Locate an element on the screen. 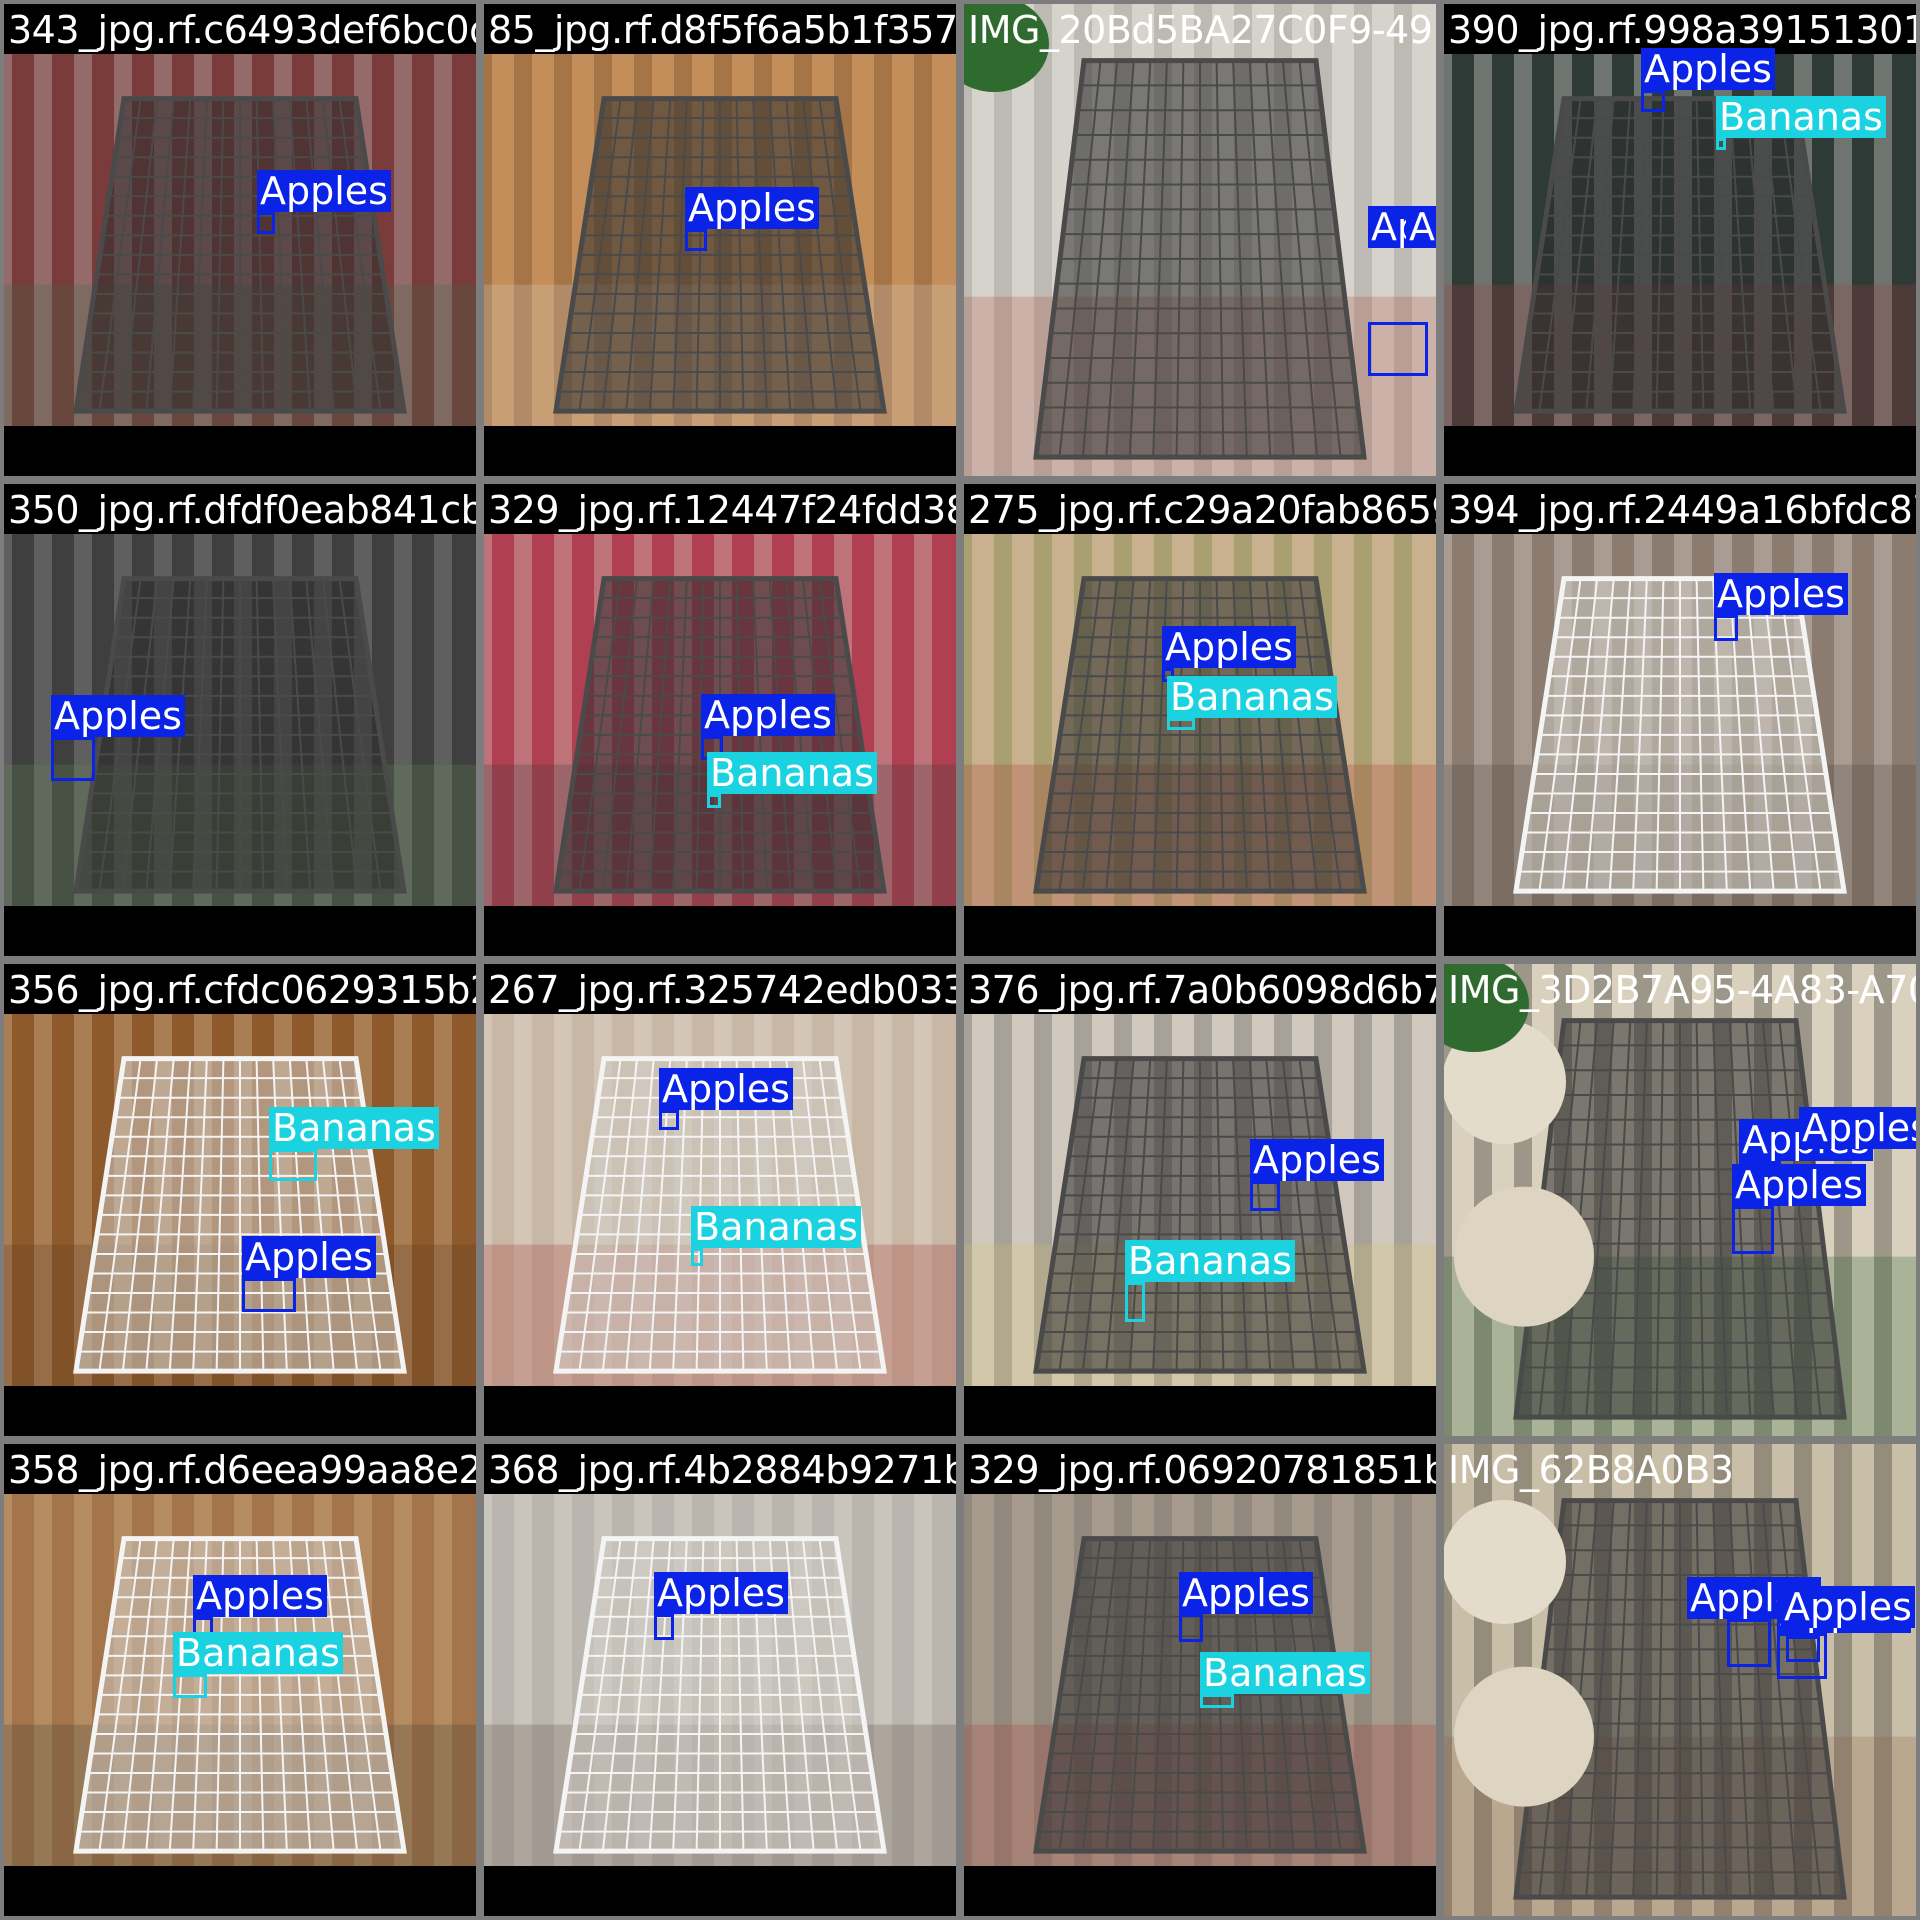 The width and height of the screenshot is (1920, 1920). mosaic-tile: 329_jpg.rf.12447f24fdd3843 Apples Bananas is located at coordinates (720, 720).